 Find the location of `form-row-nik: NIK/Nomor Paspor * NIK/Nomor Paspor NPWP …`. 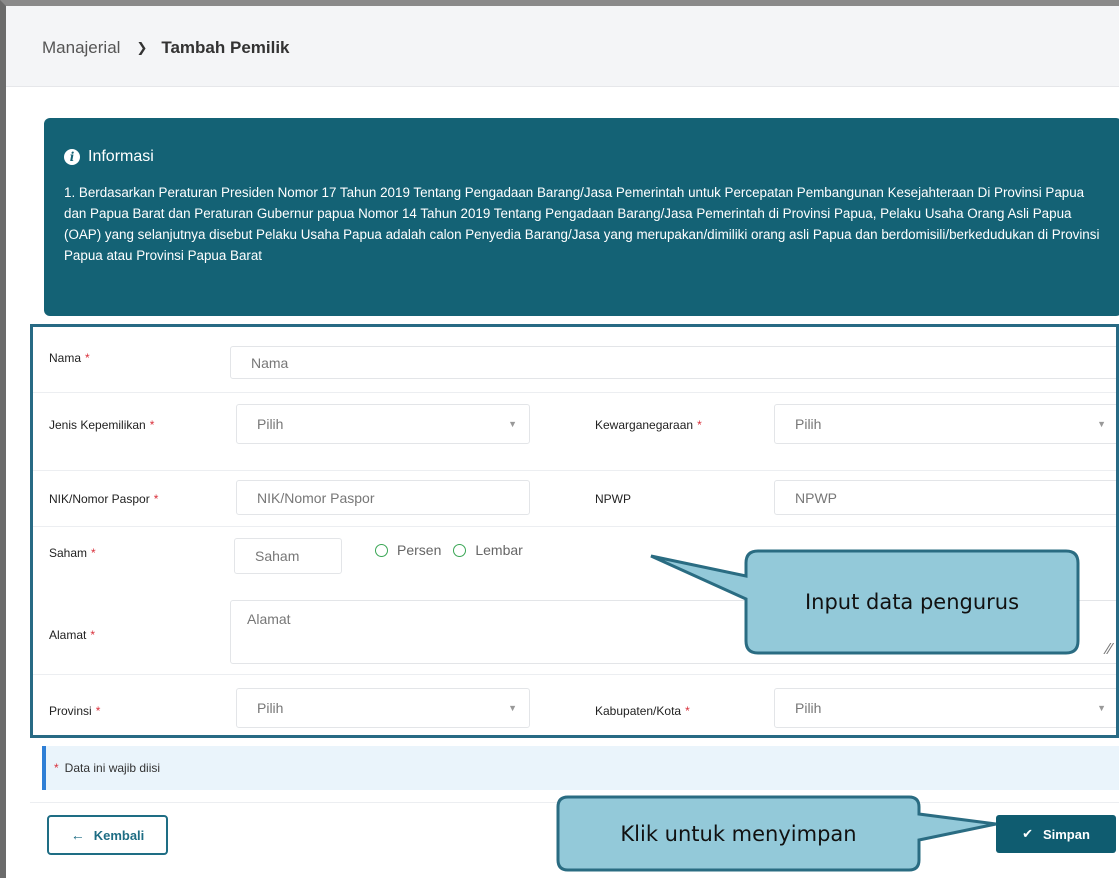

form-row-nik: NIK/Nomor Paspor * NIK/Nomor Paspor NPWP … is located at coordinates (576, 498).